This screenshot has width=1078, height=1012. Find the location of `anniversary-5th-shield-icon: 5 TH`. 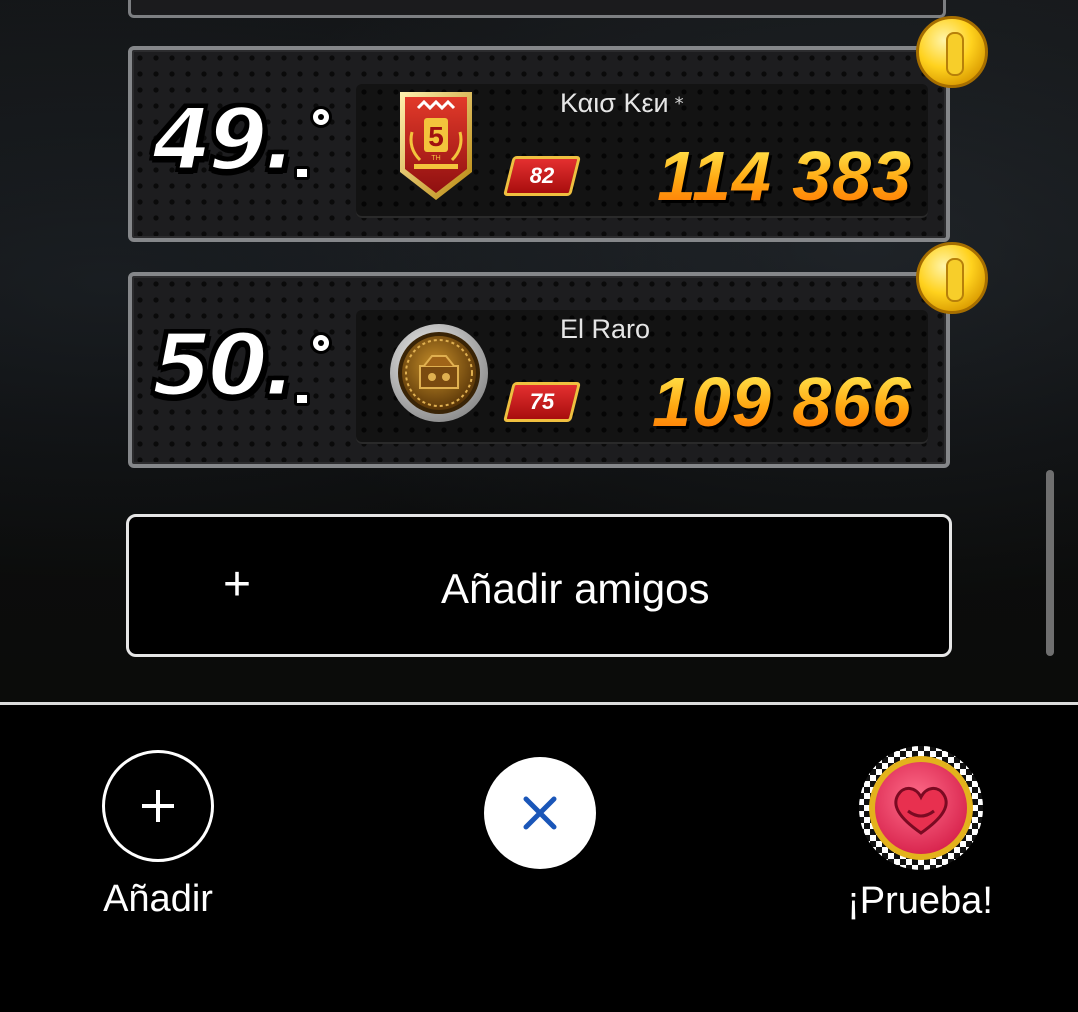

anniversary-5th-shield-icon: 5 TH is located at coordinates (436, 146).